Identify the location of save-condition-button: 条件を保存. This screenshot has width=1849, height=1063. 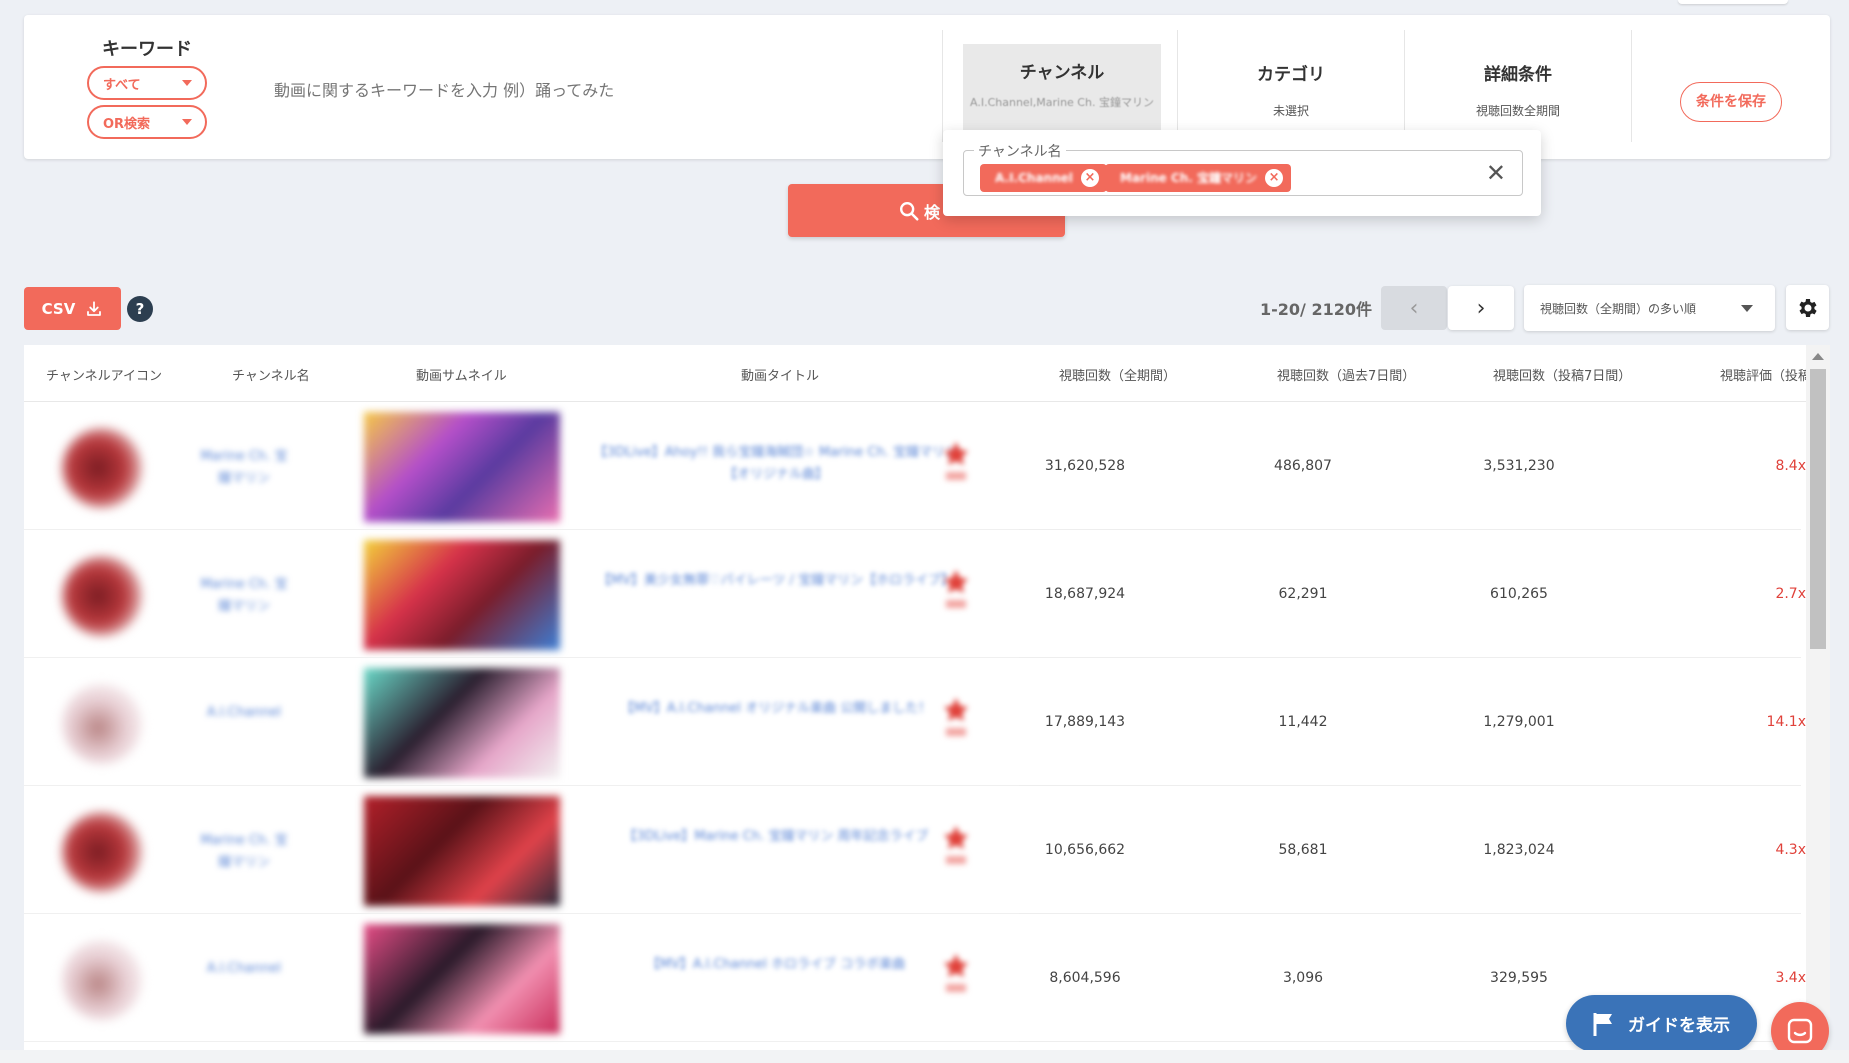
(1731, 102).